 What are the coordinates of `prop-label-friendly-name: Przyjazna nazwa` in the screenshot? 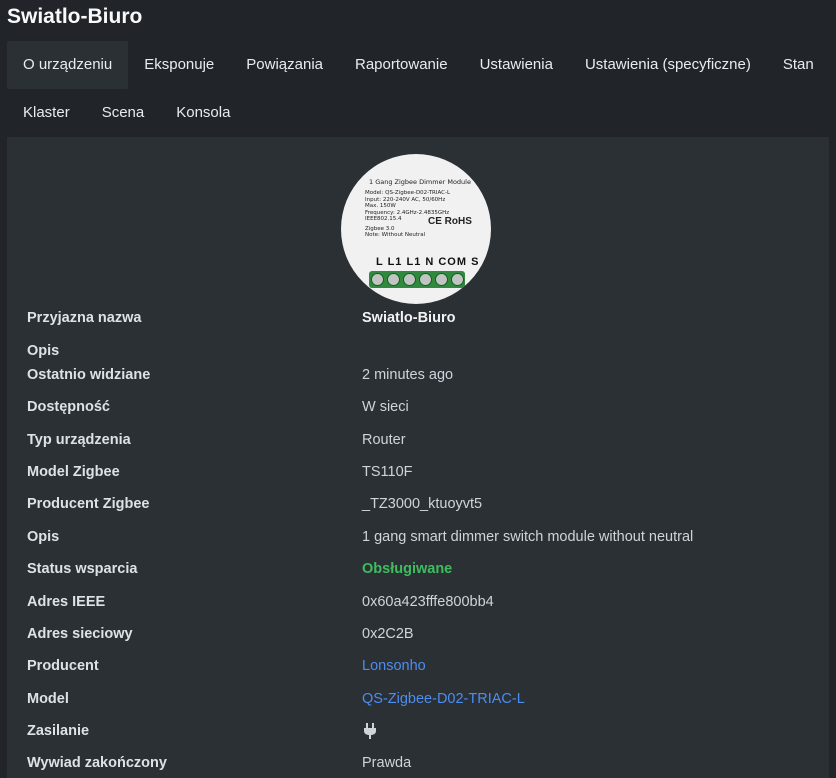 It's located at (84, 318).